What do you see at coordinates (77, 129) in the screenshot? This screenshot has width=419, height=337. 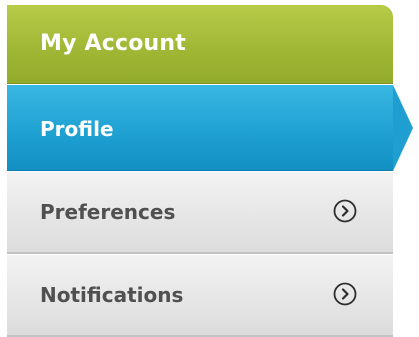 I see `menu-item-profile-label: Profile` at bounding box center [77, 129].